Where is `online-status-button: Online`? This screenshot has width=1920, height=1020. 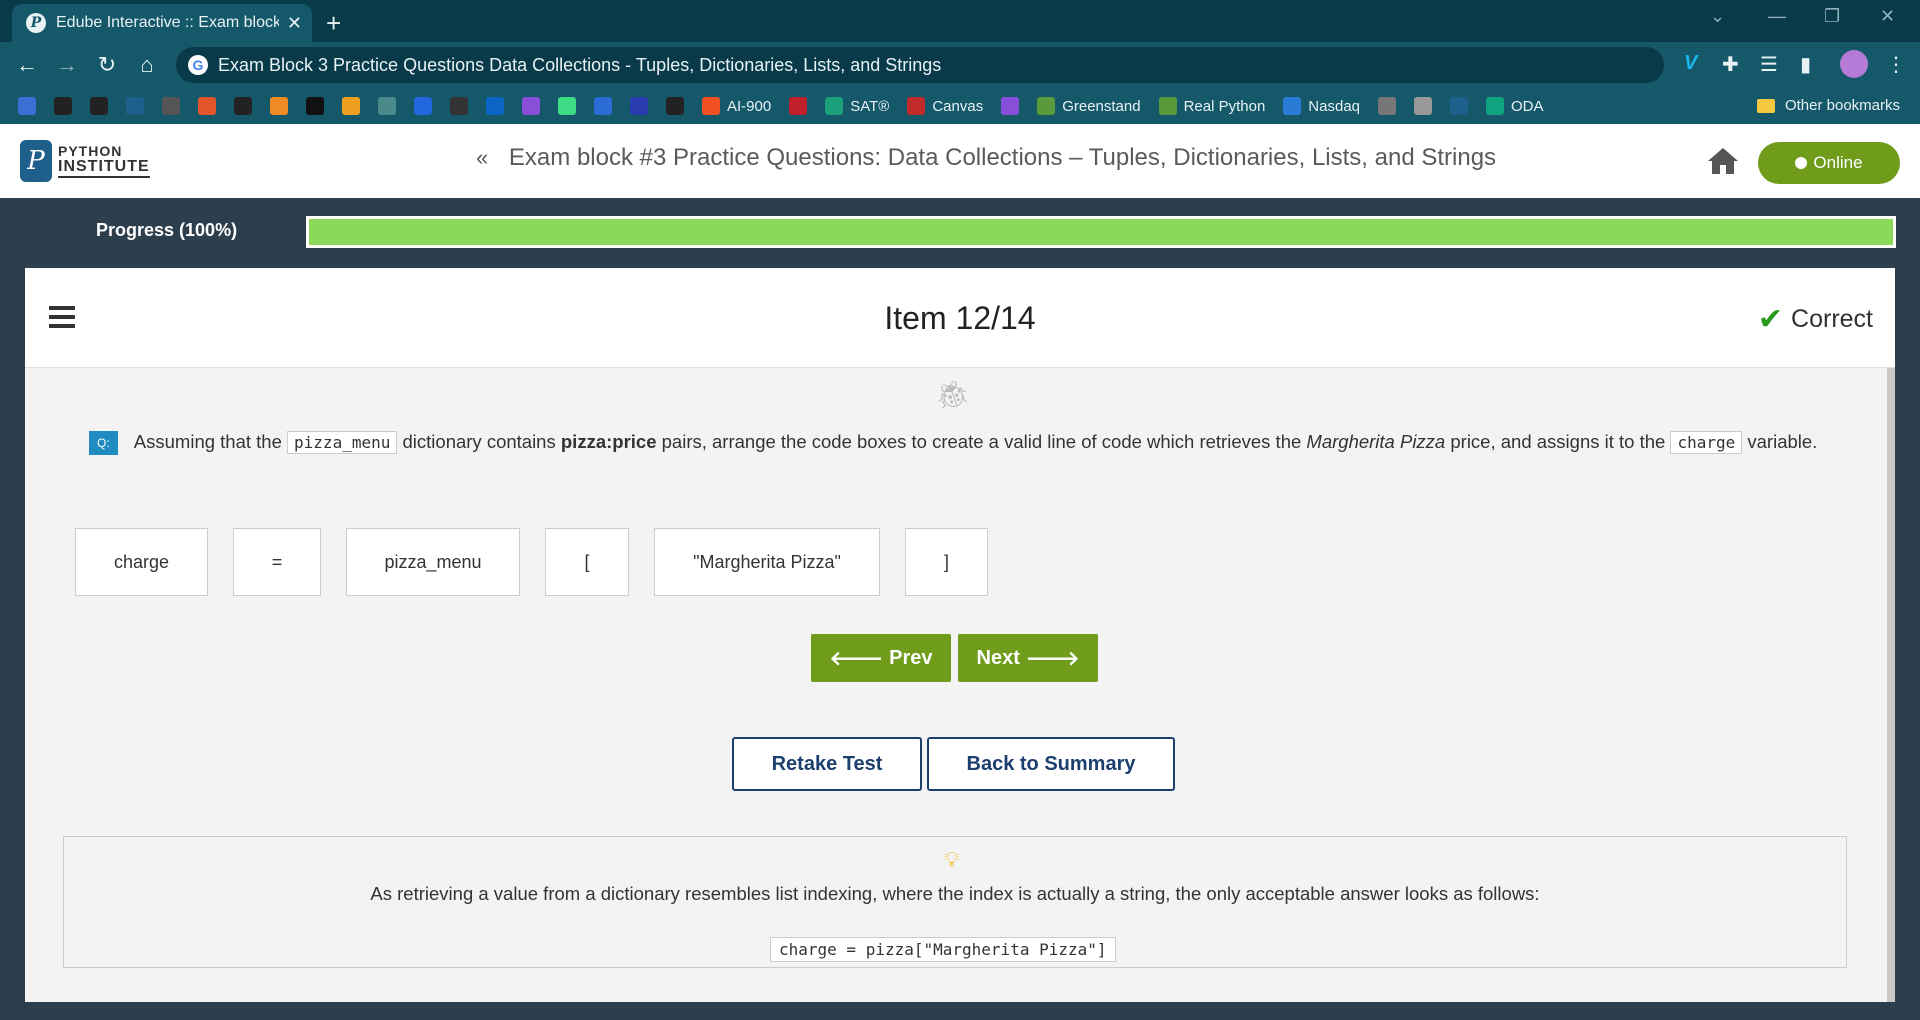
online-status-button: Online is located at coordinates (1829, 163).